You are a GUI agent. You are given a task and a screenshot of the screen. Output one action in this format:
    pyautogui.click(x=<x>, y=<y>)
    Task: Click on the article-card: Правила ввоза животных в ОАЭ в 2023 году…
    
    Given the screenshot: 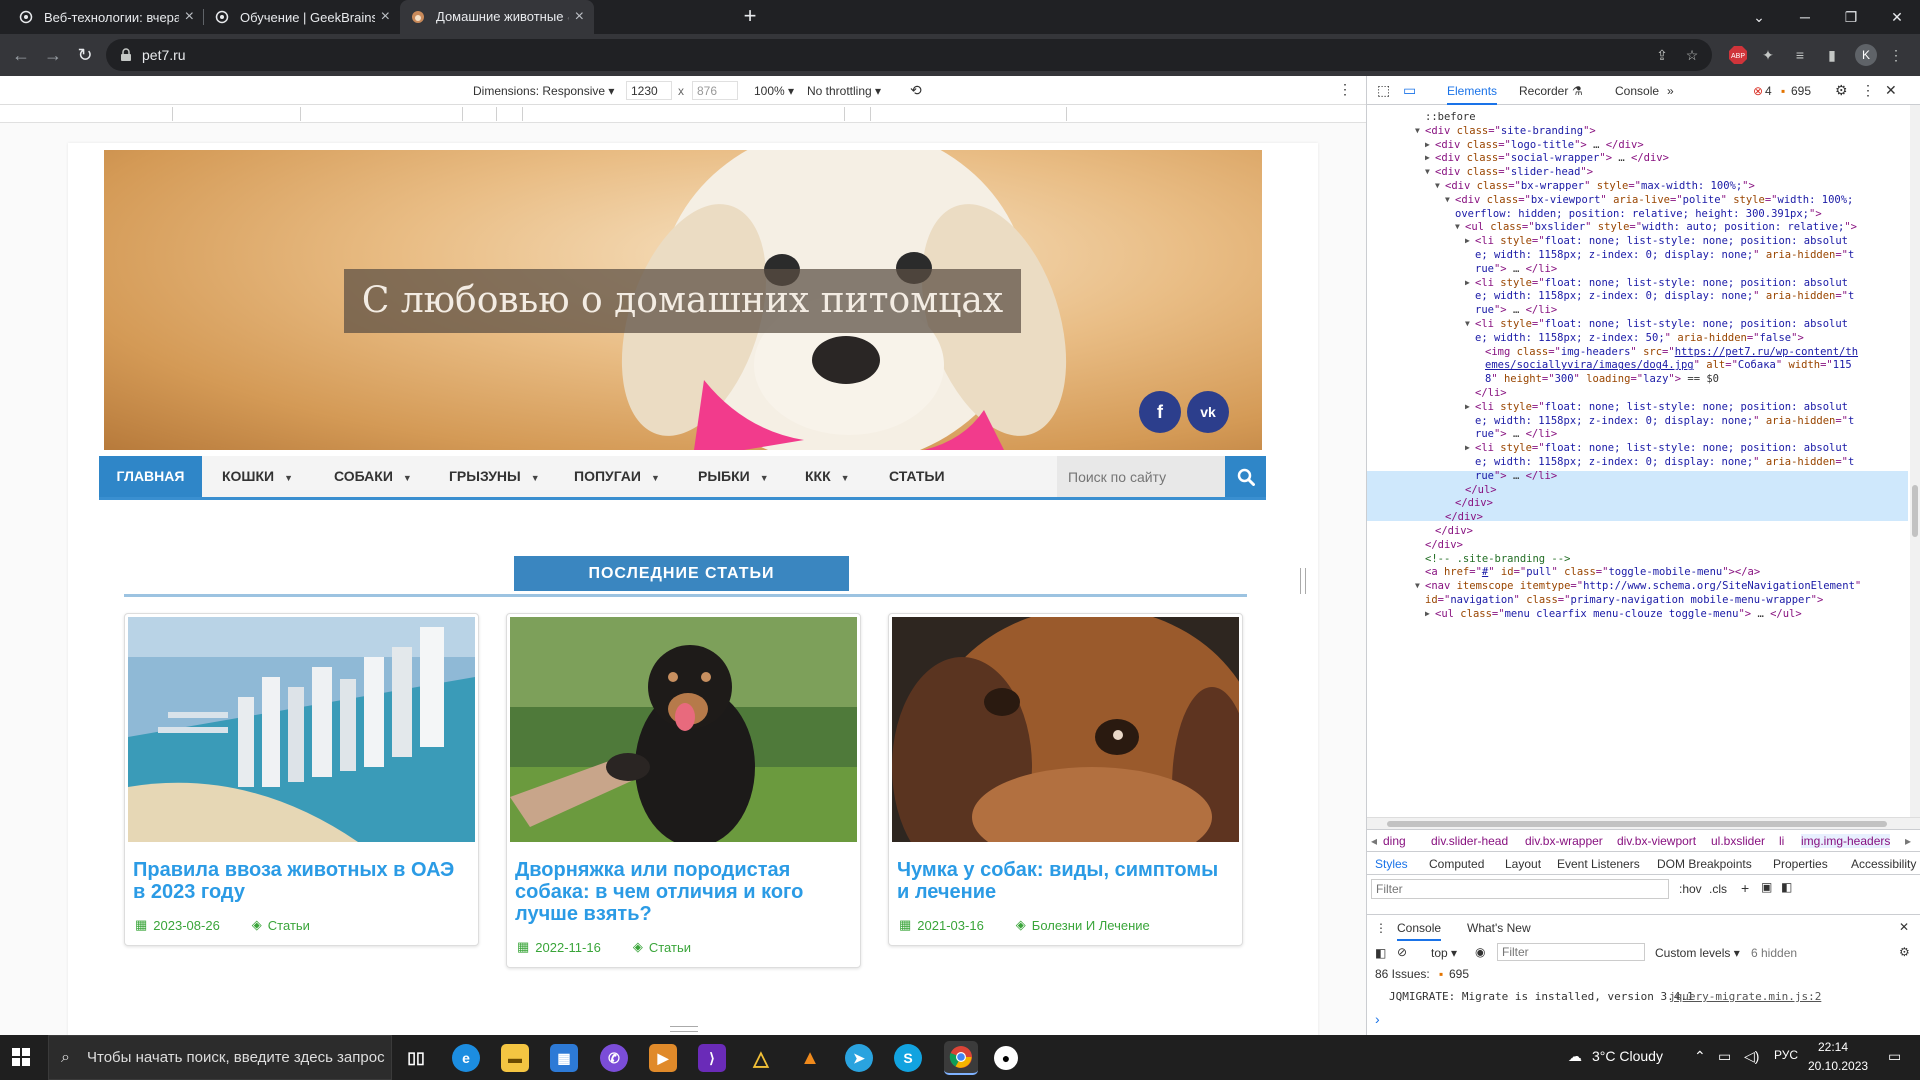 What is the action you would take?
    pyautogui.click(x=301, y=779)
    